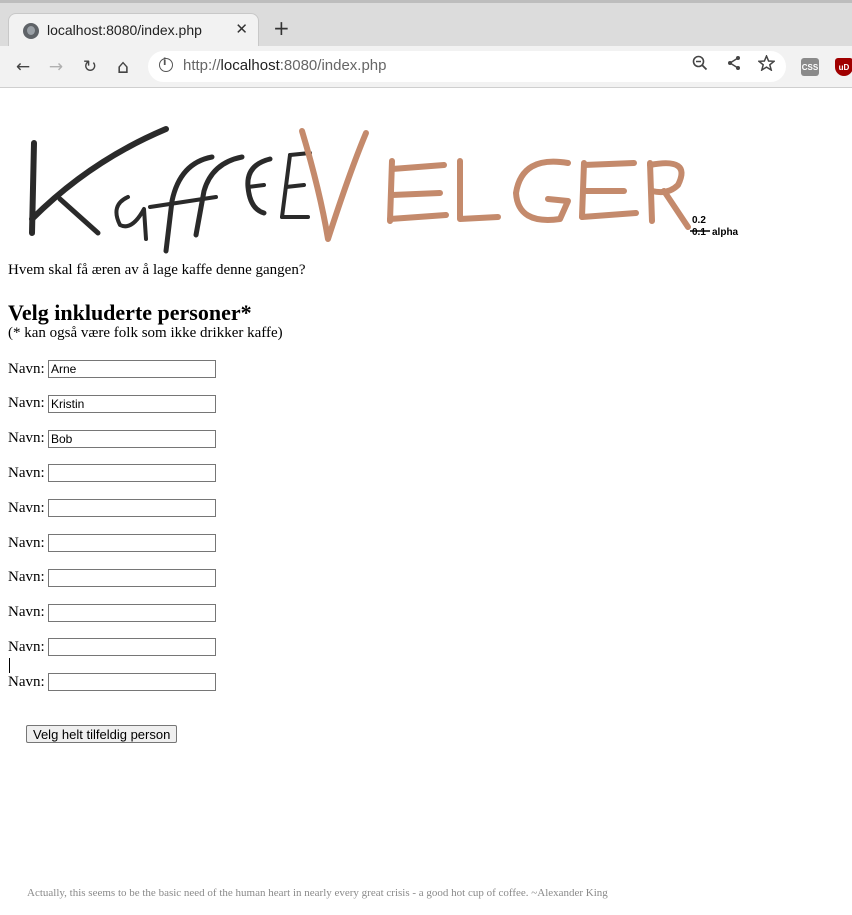  Describe the element at coordinates (384, 190) in the screenshot. I see `kaffevelger-logo: 0.2 0.1 alpha` at that location.